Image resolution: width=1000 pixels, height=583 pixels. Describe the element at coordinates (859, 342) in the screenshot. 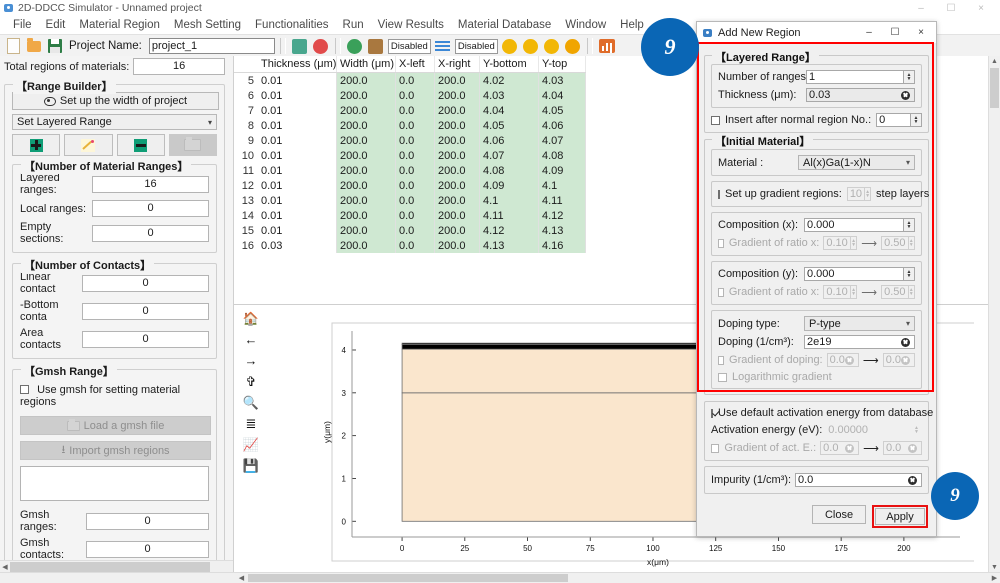

I see `doping-input: 2e19` at that location.